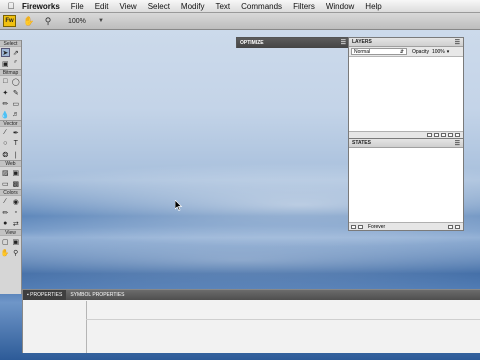  What do you see at coordinates (373, 6) in the screenshot?
I see `menu-help: Help` at bounding box center [373, 6].